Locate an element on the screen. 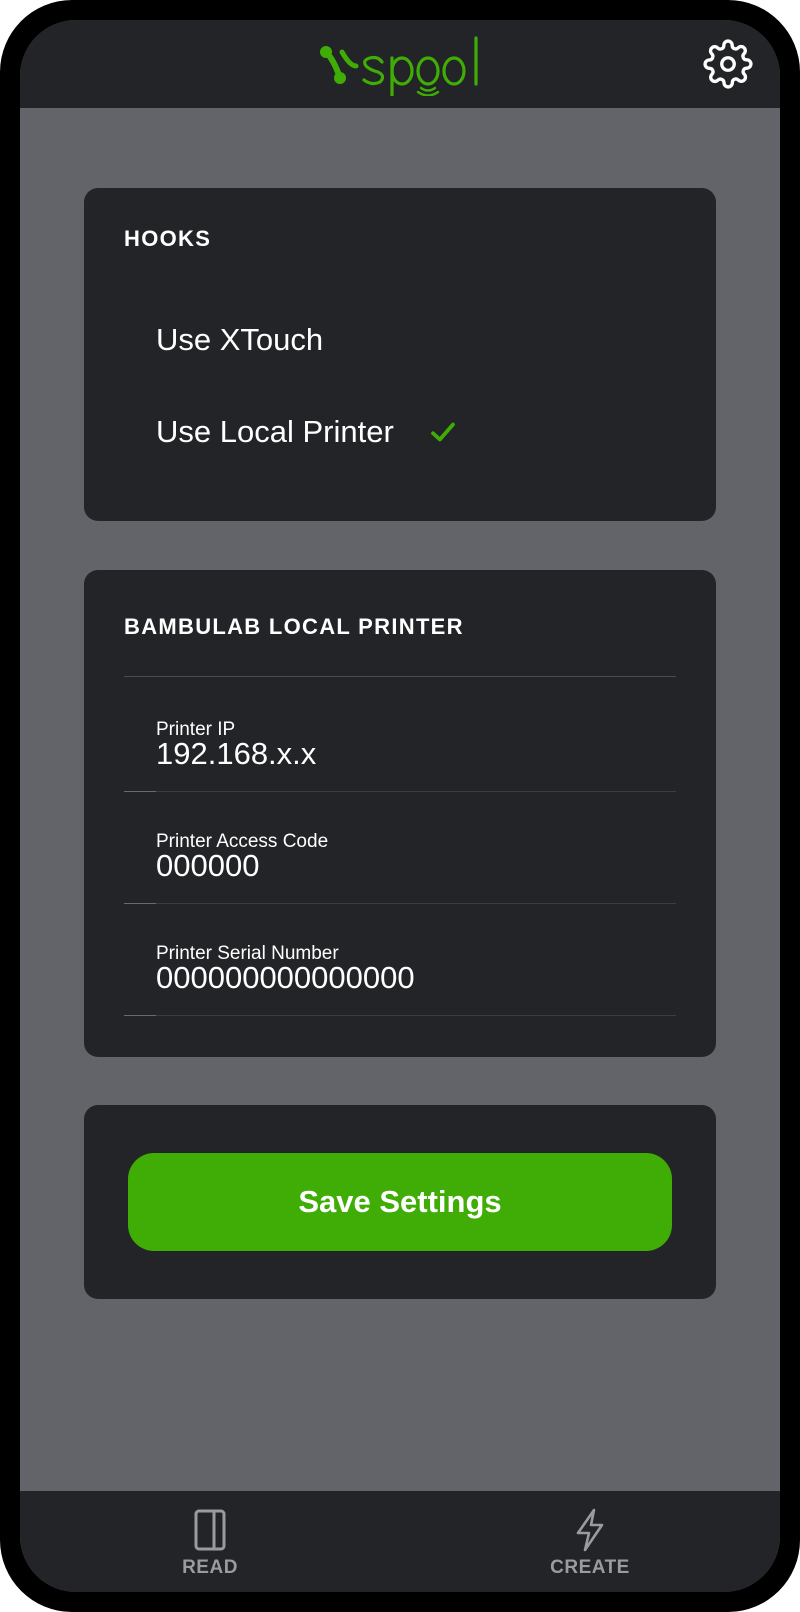 The image size is (800, 1612). save-settings-button: Save Settings is located at coordinates (400, 1202).